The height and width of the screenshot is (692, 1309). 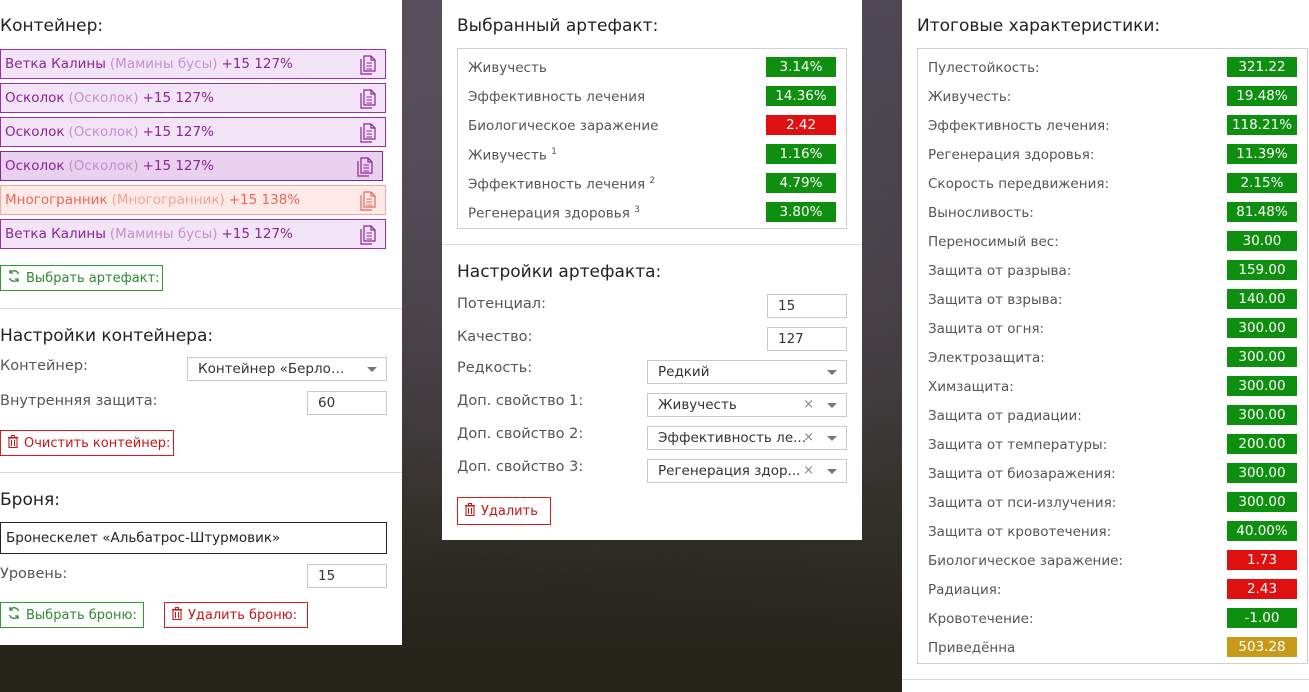 What do you see at coordinates (1262, 560) in the screenshot?
I see `stat-value: 1.73` at bounding box center [1262, 560].